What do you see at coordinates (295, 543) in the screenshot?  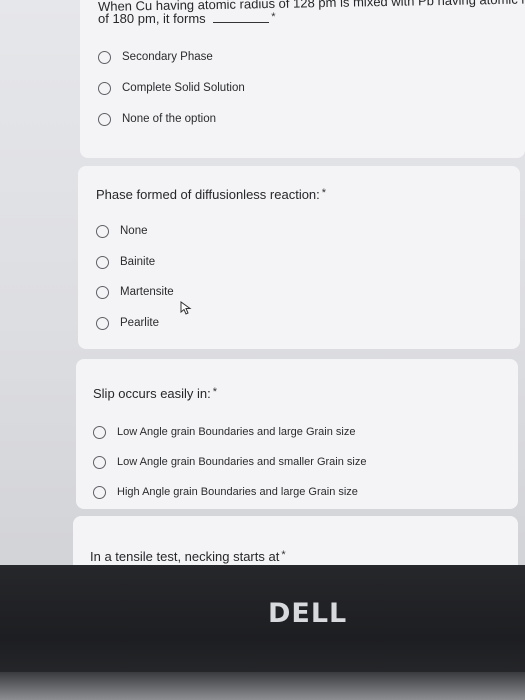 I see `question-card-4: In a tensile test, necking starts at *` at bounding box center [295, 543].